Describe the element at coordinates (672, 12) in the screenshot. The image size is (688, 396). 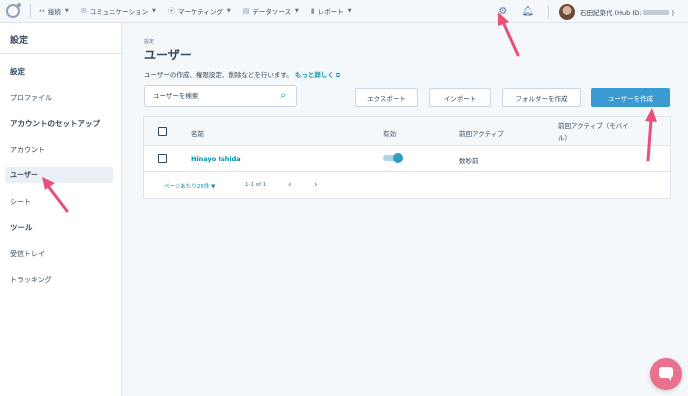
I see `user-name-end: )` at that location.